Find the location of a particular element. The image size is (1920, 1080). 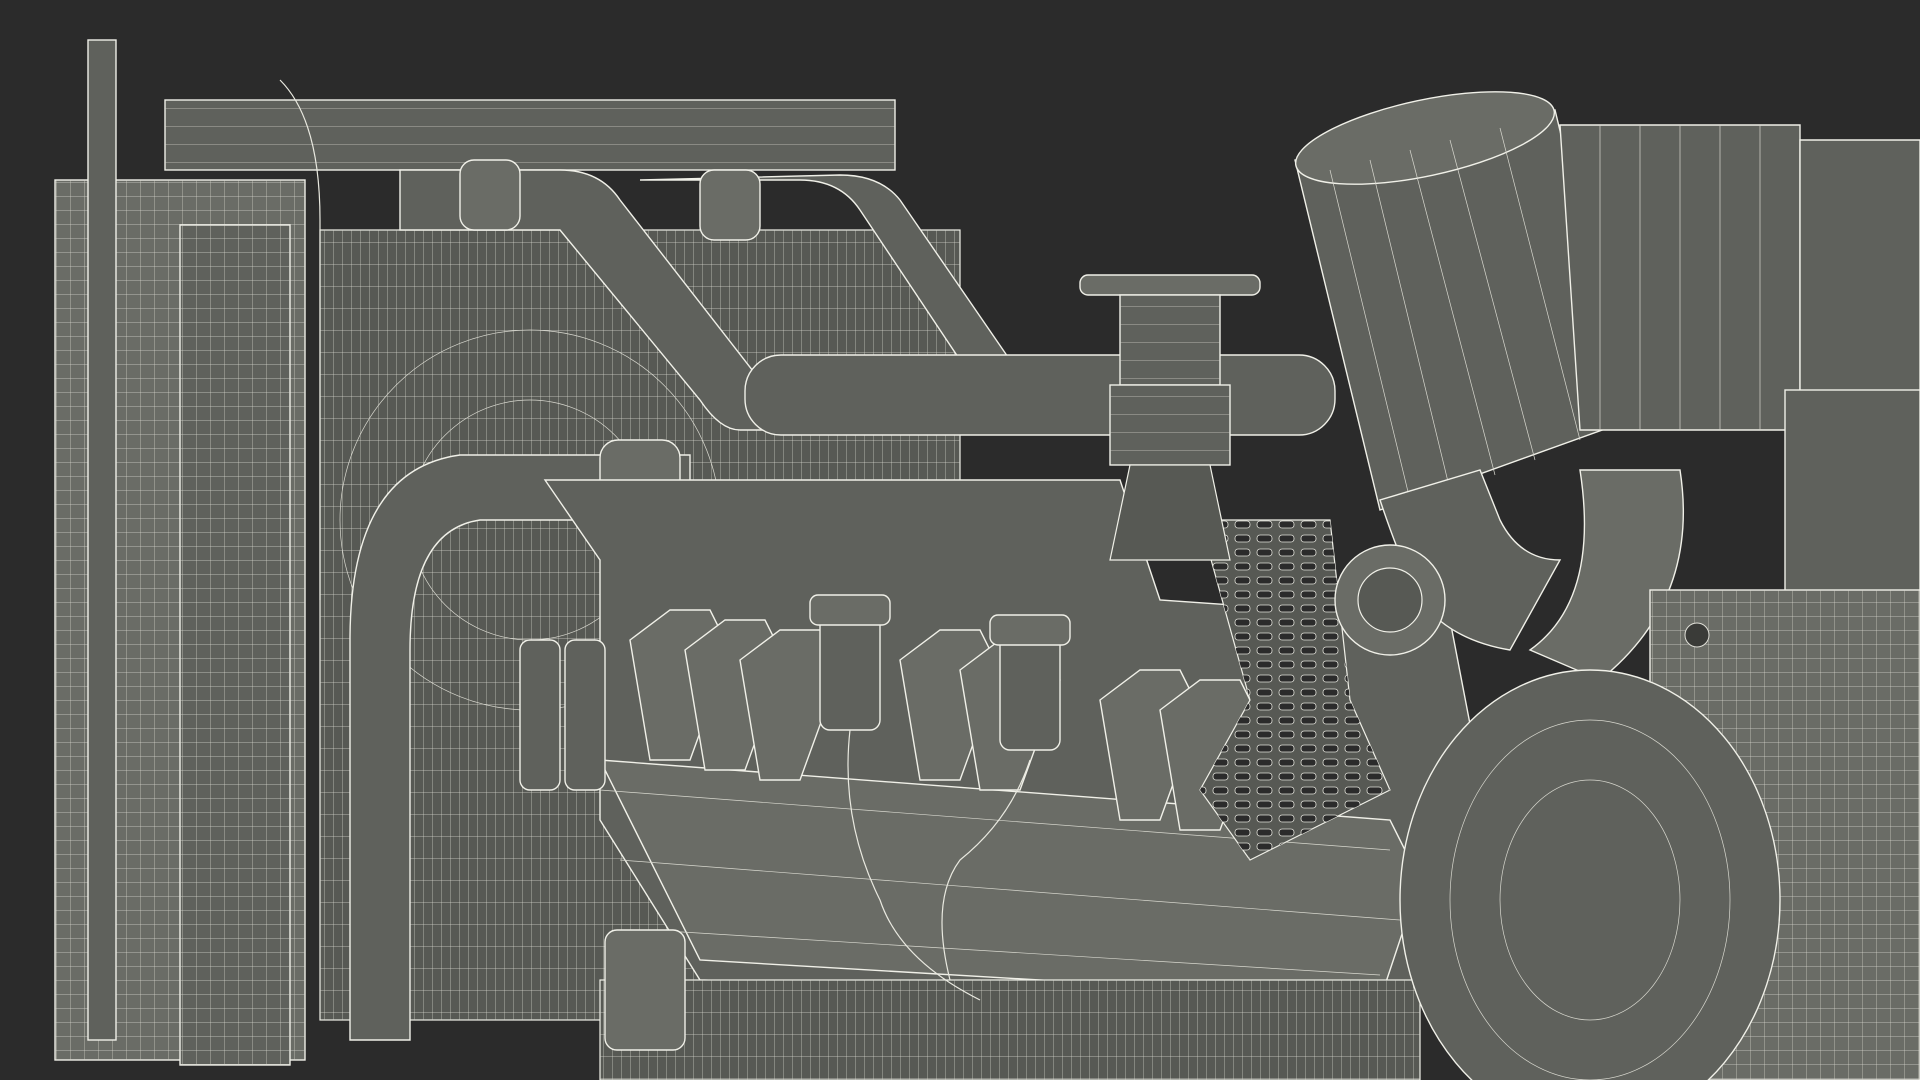

air-filter-second is located at coordinates (1739, 277).